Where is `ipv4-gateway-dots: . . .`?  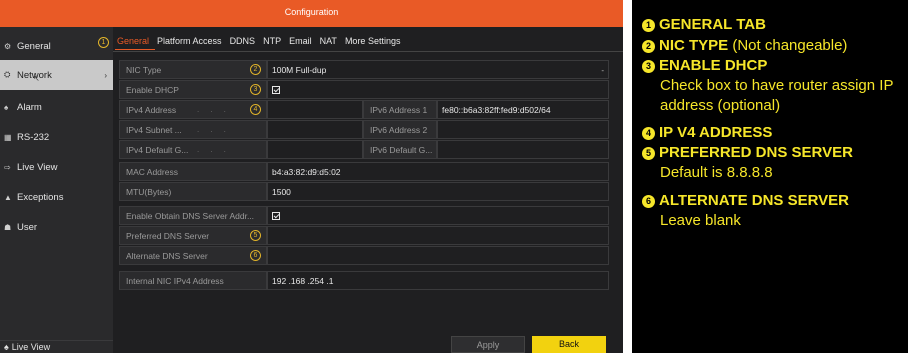 ipv4-gateway-dots: . . . is located at coordinates (211, 149).